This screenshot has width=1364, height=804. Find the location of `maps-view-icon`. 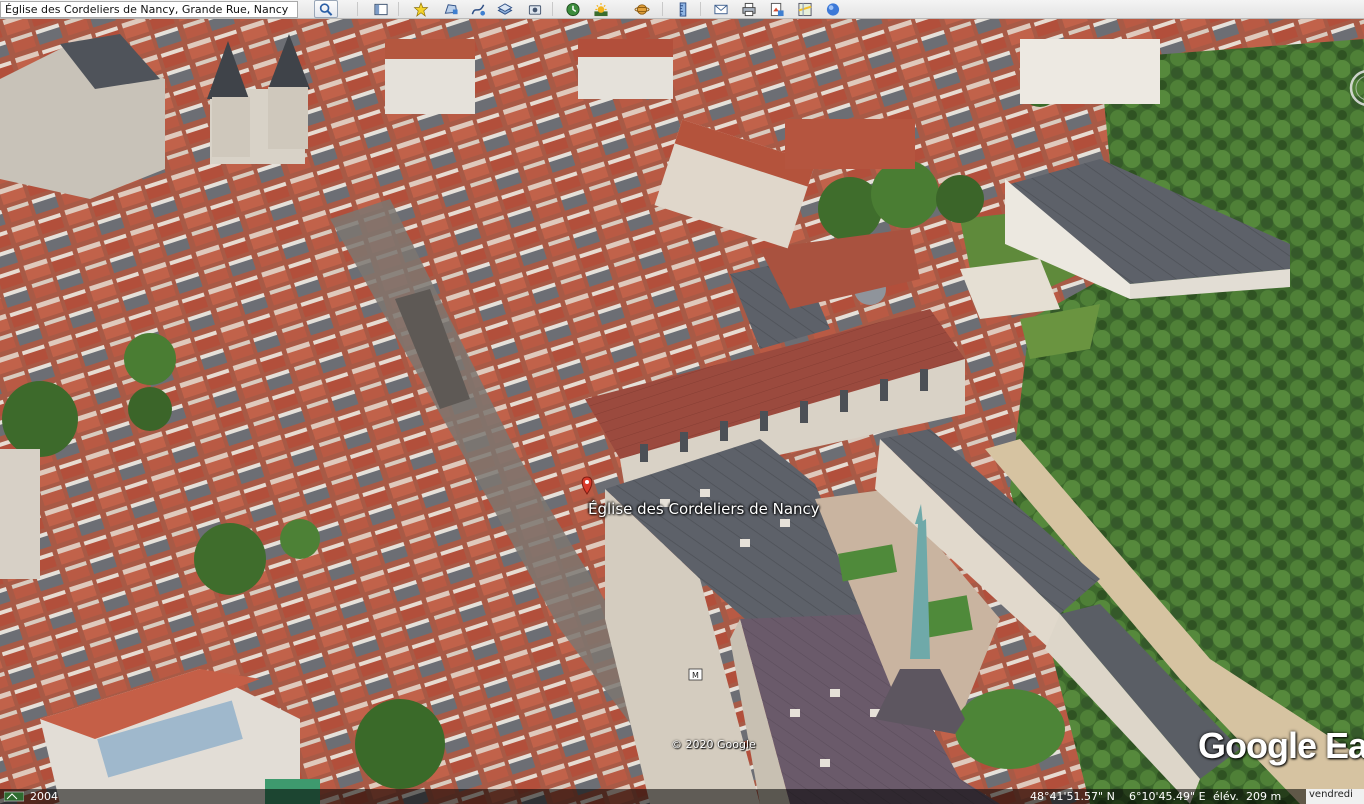

maps-view-icon is located at coordinates (805, 9).